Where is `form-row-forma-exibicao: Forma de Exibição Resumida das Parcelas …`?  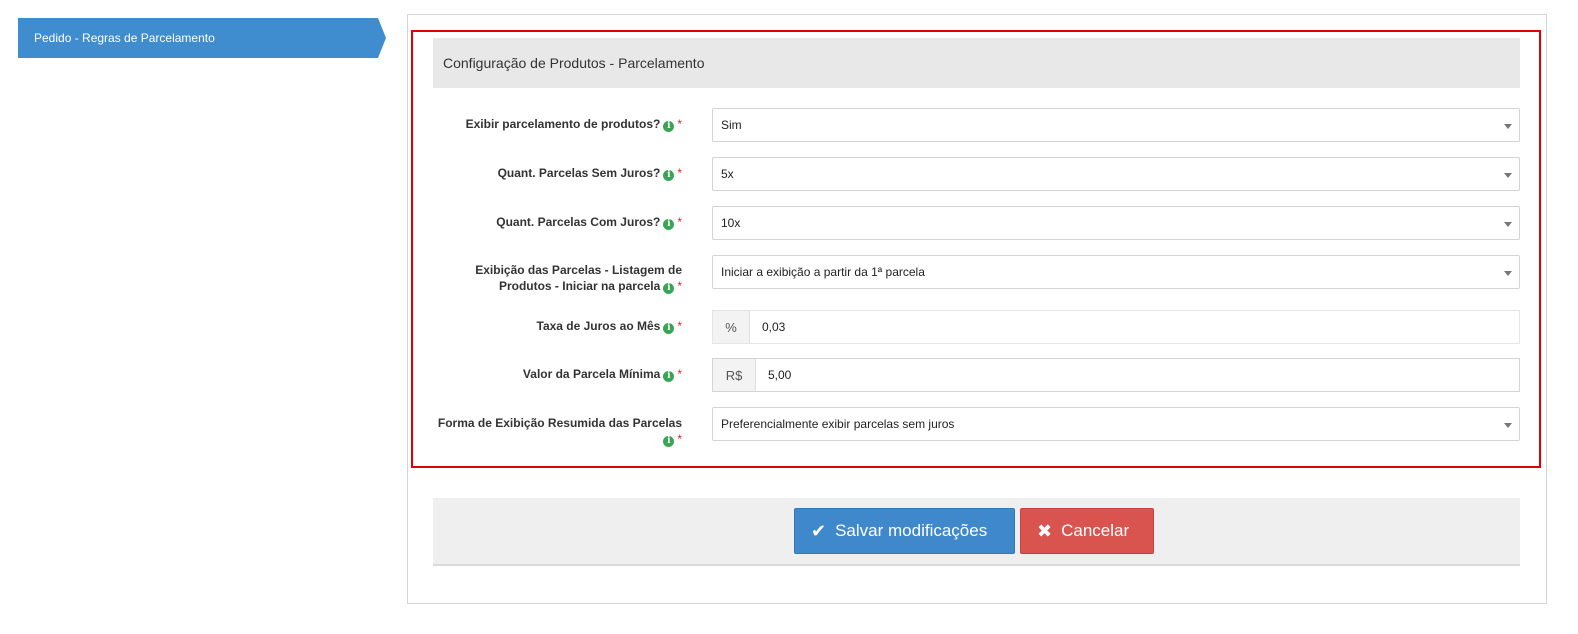
form-row-forma-exibicao: Forma de Exibição Resumida das Parcelas … is located at coordinates (976, 427).